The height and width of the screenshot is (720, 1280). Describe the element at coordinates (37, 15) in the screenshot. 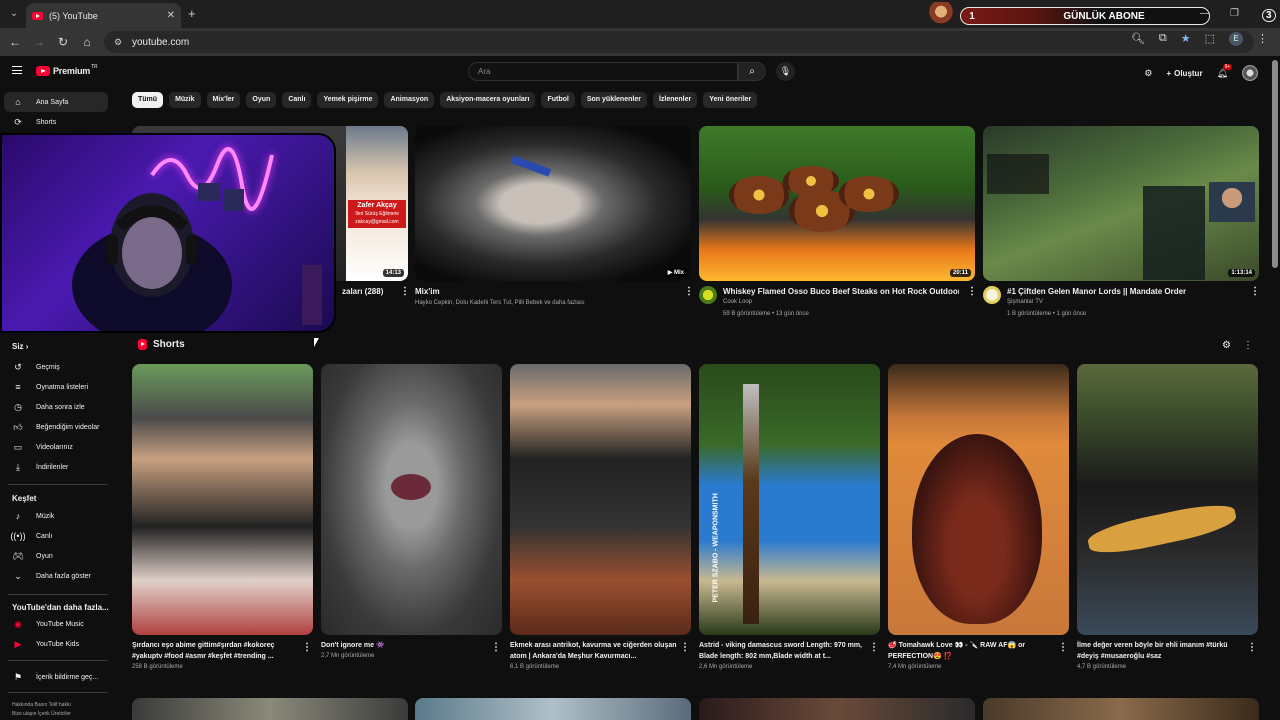

I see `youtube-favicon-icon` at that location.